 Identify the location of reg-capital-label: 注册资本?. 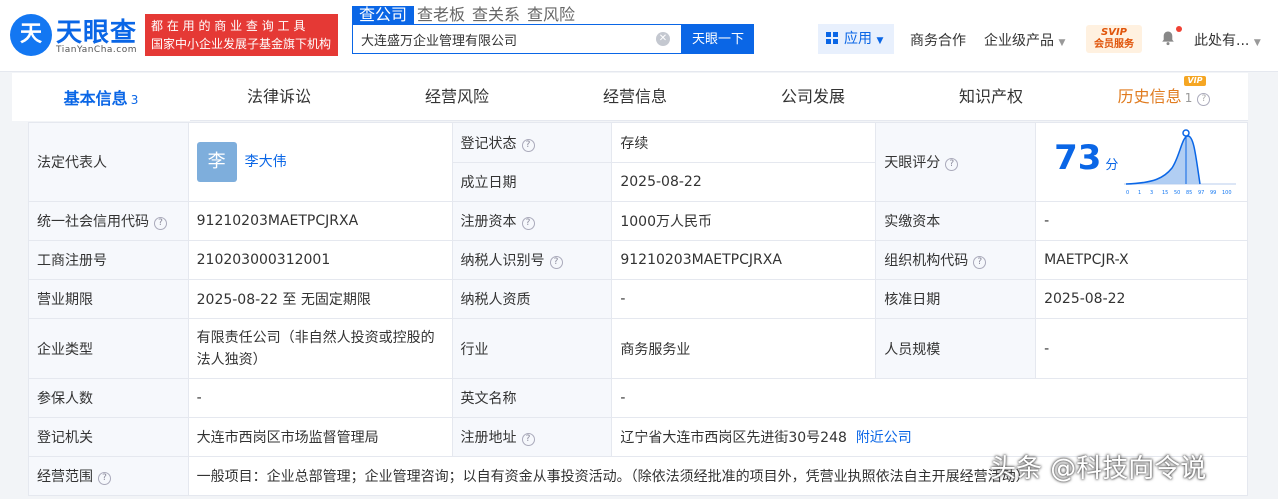
(532, 221).